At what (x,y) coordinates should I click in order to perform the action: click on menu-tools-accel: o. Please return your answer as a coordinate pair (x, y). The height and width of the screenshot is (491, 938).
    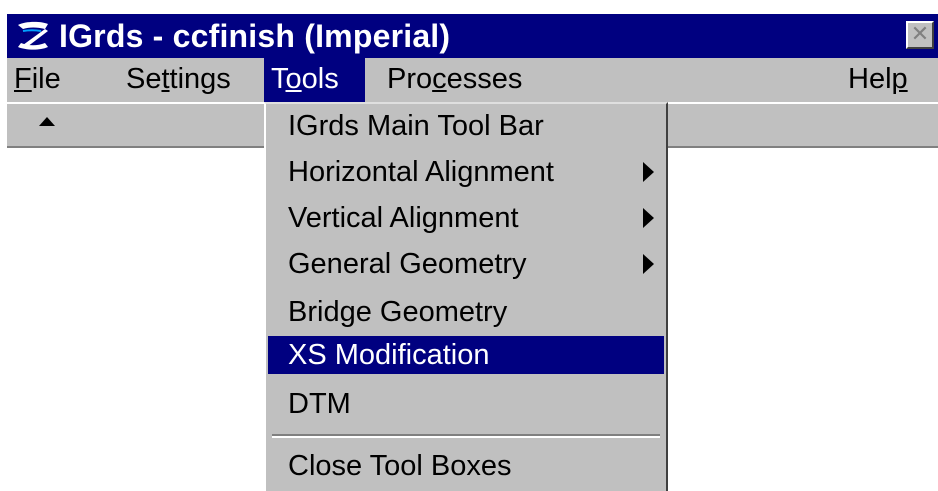
    Looking at the image, I should click on (293, 79).